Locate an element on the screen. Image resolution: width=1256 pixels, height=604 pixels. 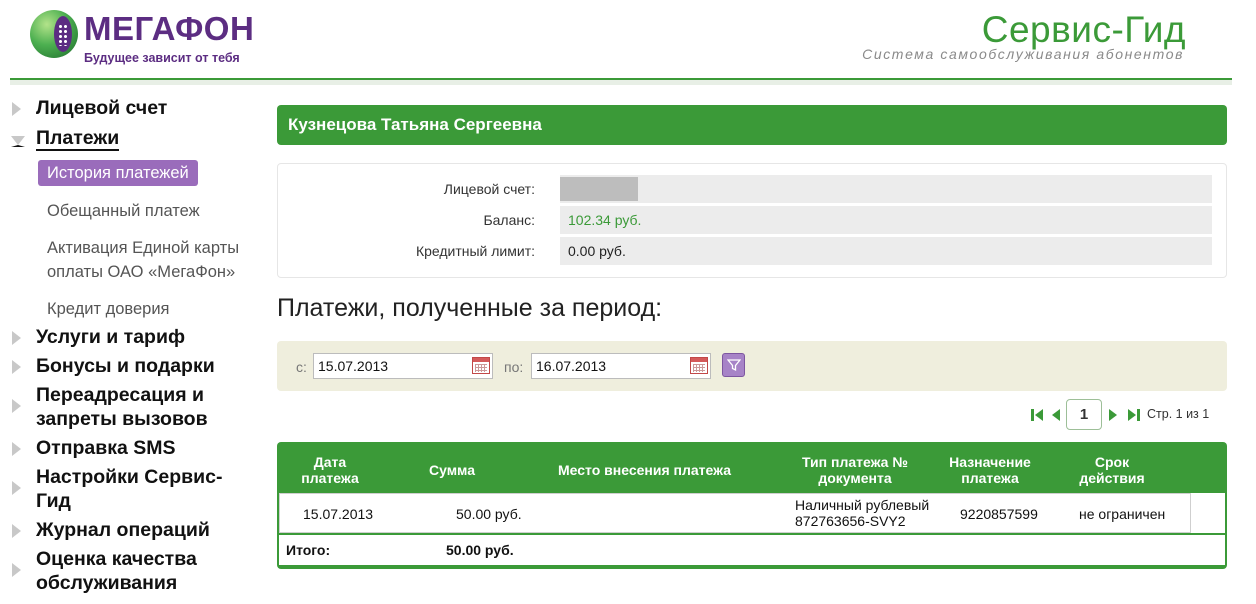
sidebar-item-quality-rating: Оценка качества обслуживания is located at coordinates (110, 571).